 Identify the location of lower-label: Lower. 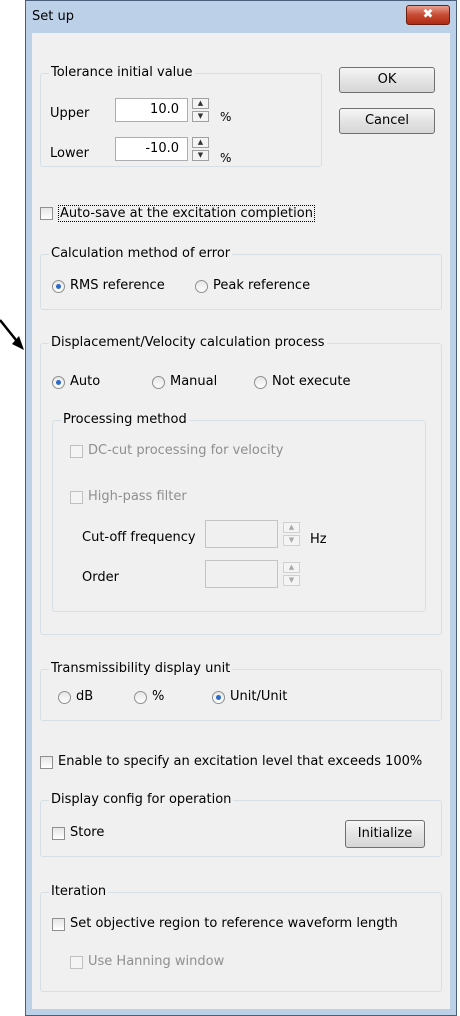
(69, 153).